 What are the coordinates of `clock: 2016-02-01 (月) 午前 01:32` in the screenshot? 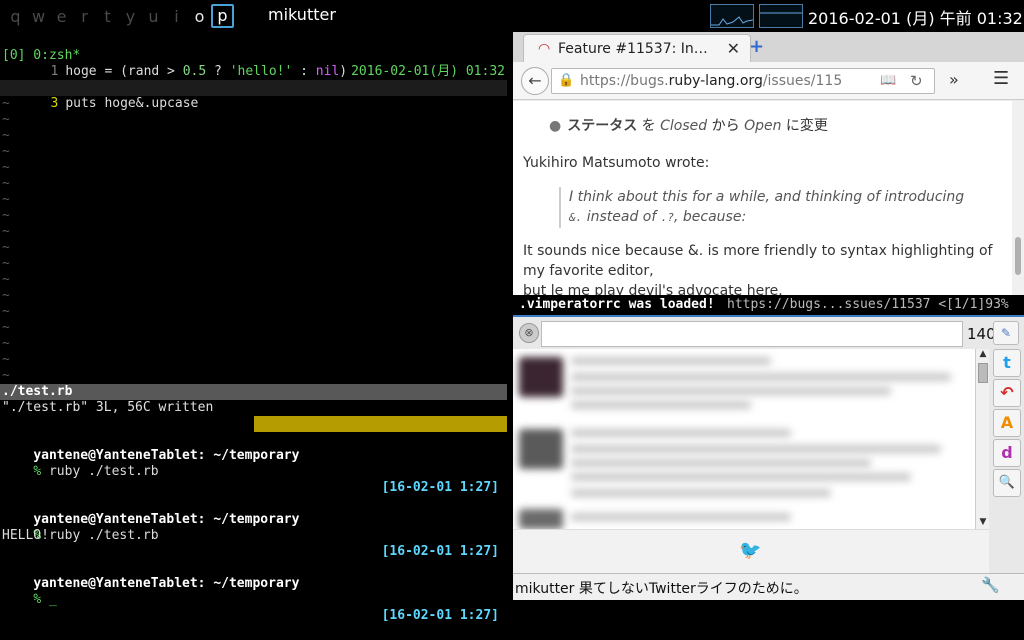 It's located at (915, 18).